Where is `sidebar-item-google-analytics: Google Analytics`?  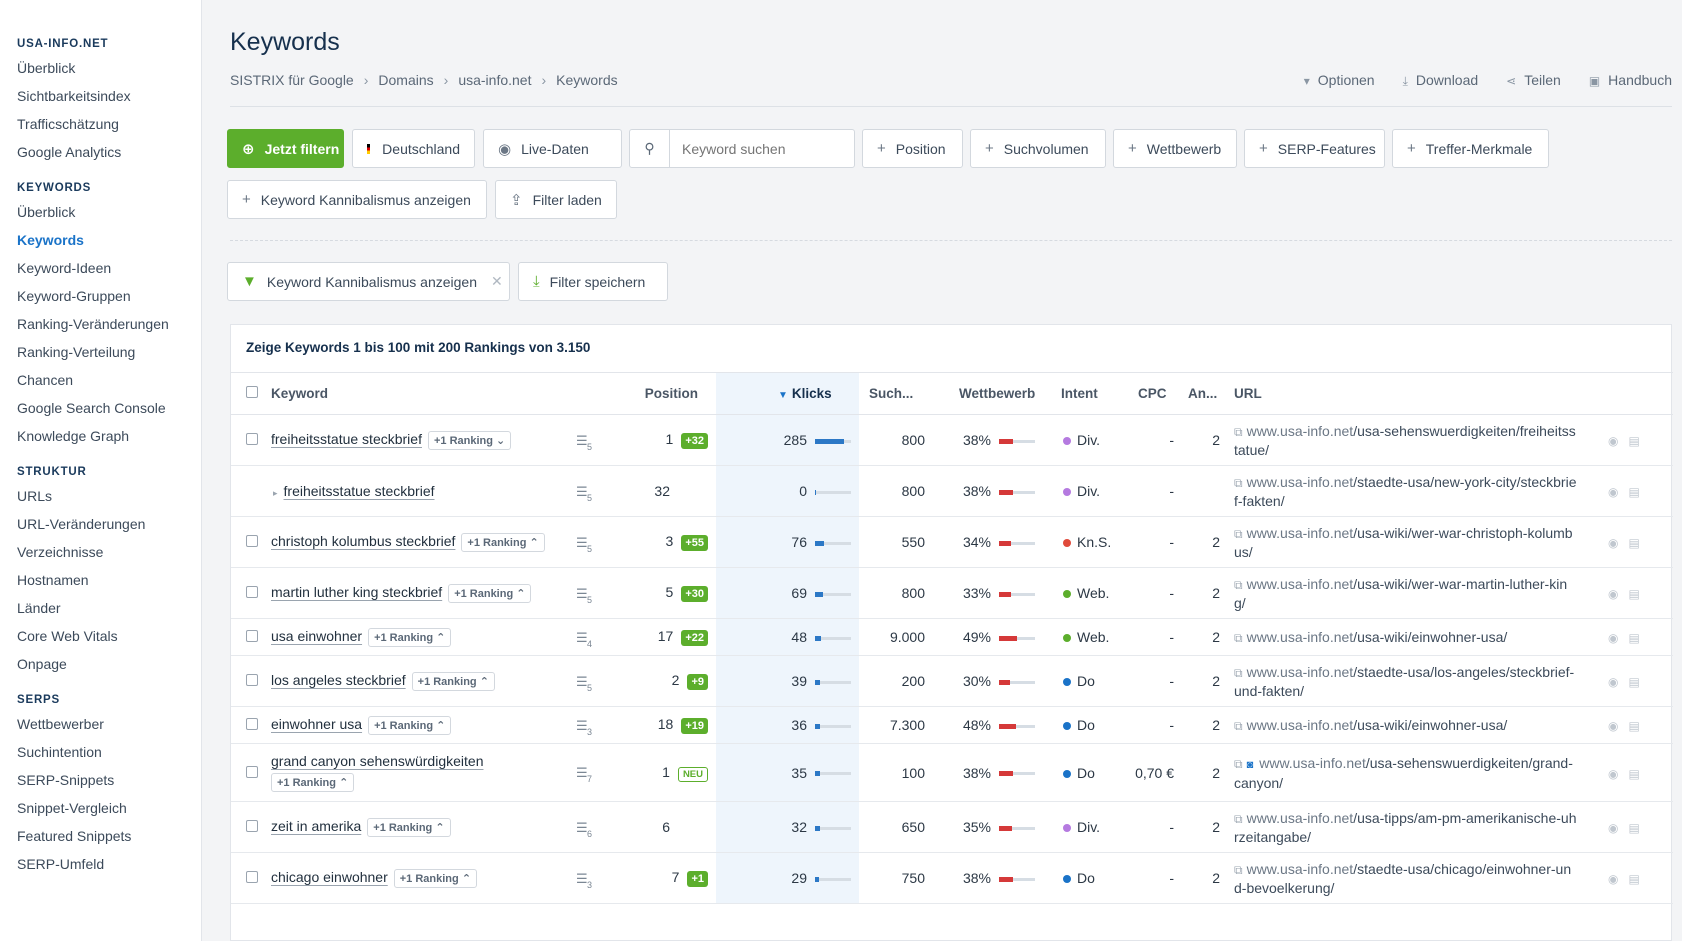 sidebar-item-google-analytics: Google Analytics is located at coordinates (100, 152).